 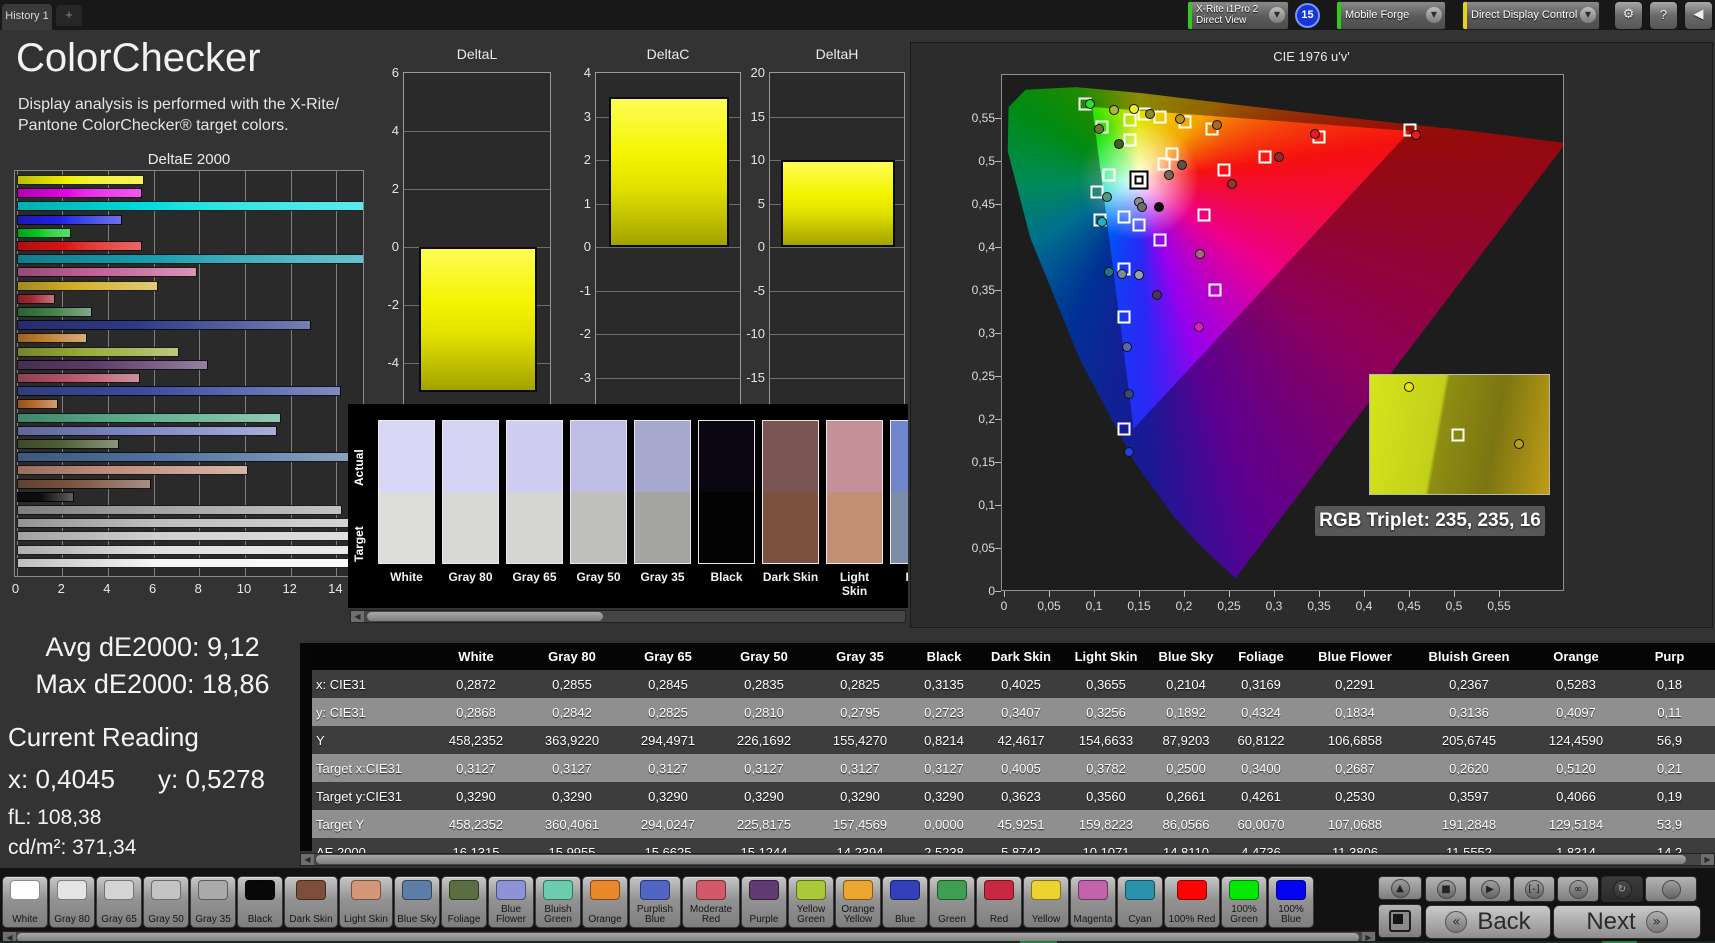 What do you see at coordinates (1576, 796) in the screenshot?
I see `table-cell: 0,4066` at bounding box center [1576, 796].